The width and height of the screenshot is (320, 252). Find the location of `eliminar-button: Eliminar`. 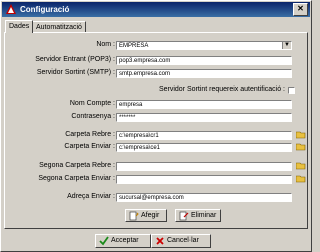

eliminar-button: Eliminar is located at coordinates (198, 215).